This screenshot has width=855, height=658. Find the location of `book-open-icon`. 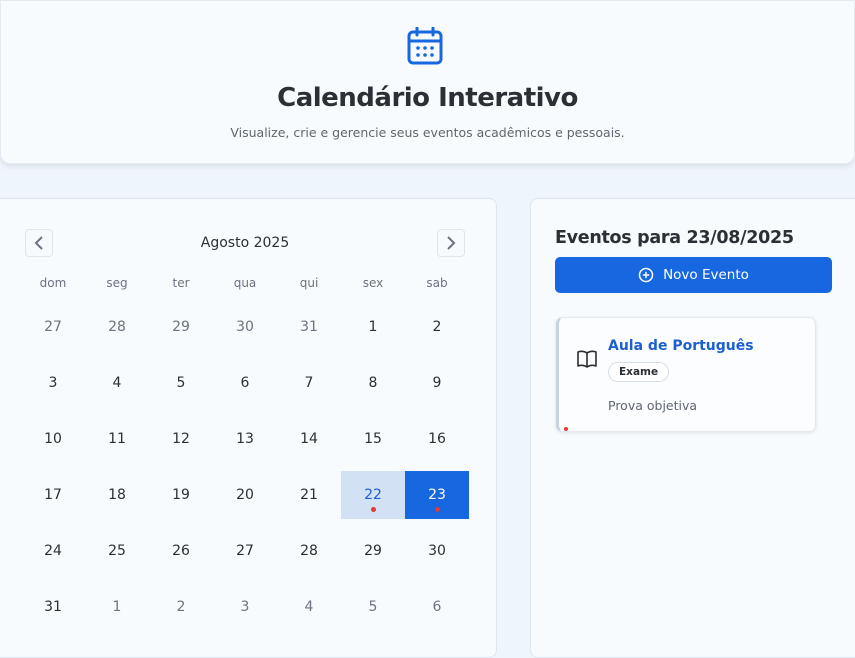

book-open-icon is located at coordinates (587, 359).